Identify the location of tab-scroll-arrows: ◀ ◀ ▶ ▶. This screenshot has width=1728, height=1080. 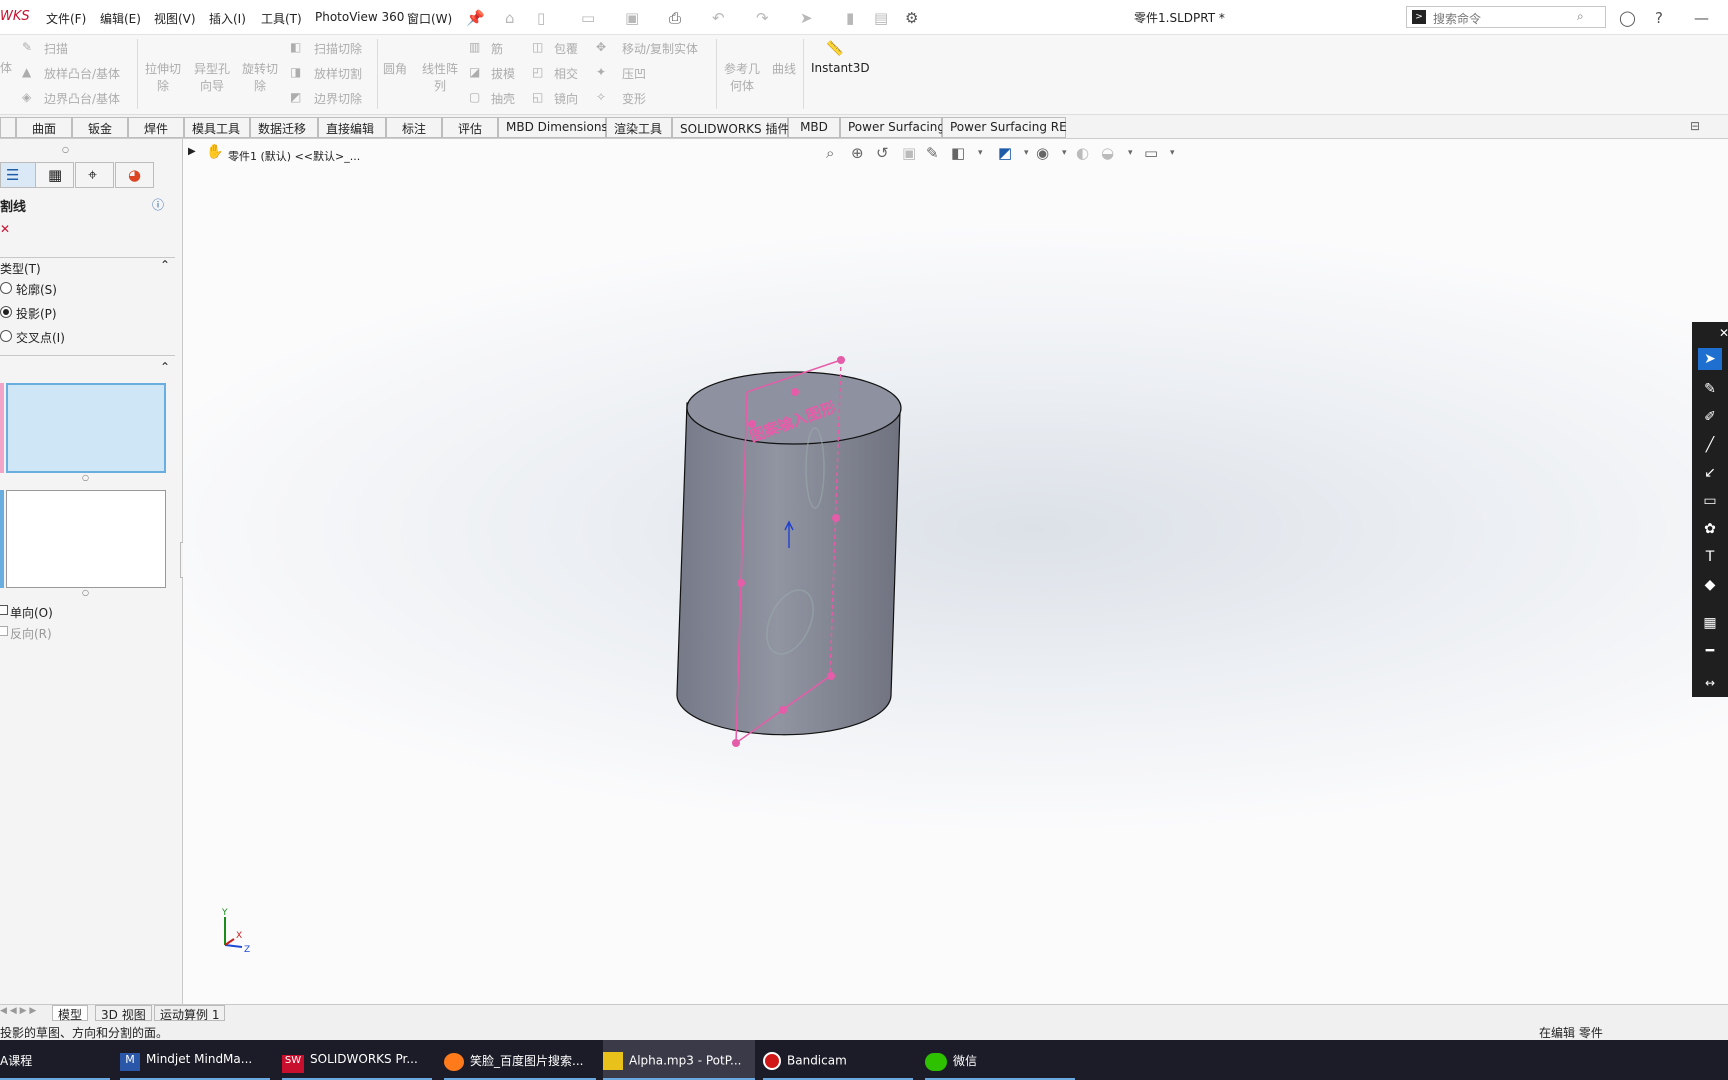
(18, 1011).